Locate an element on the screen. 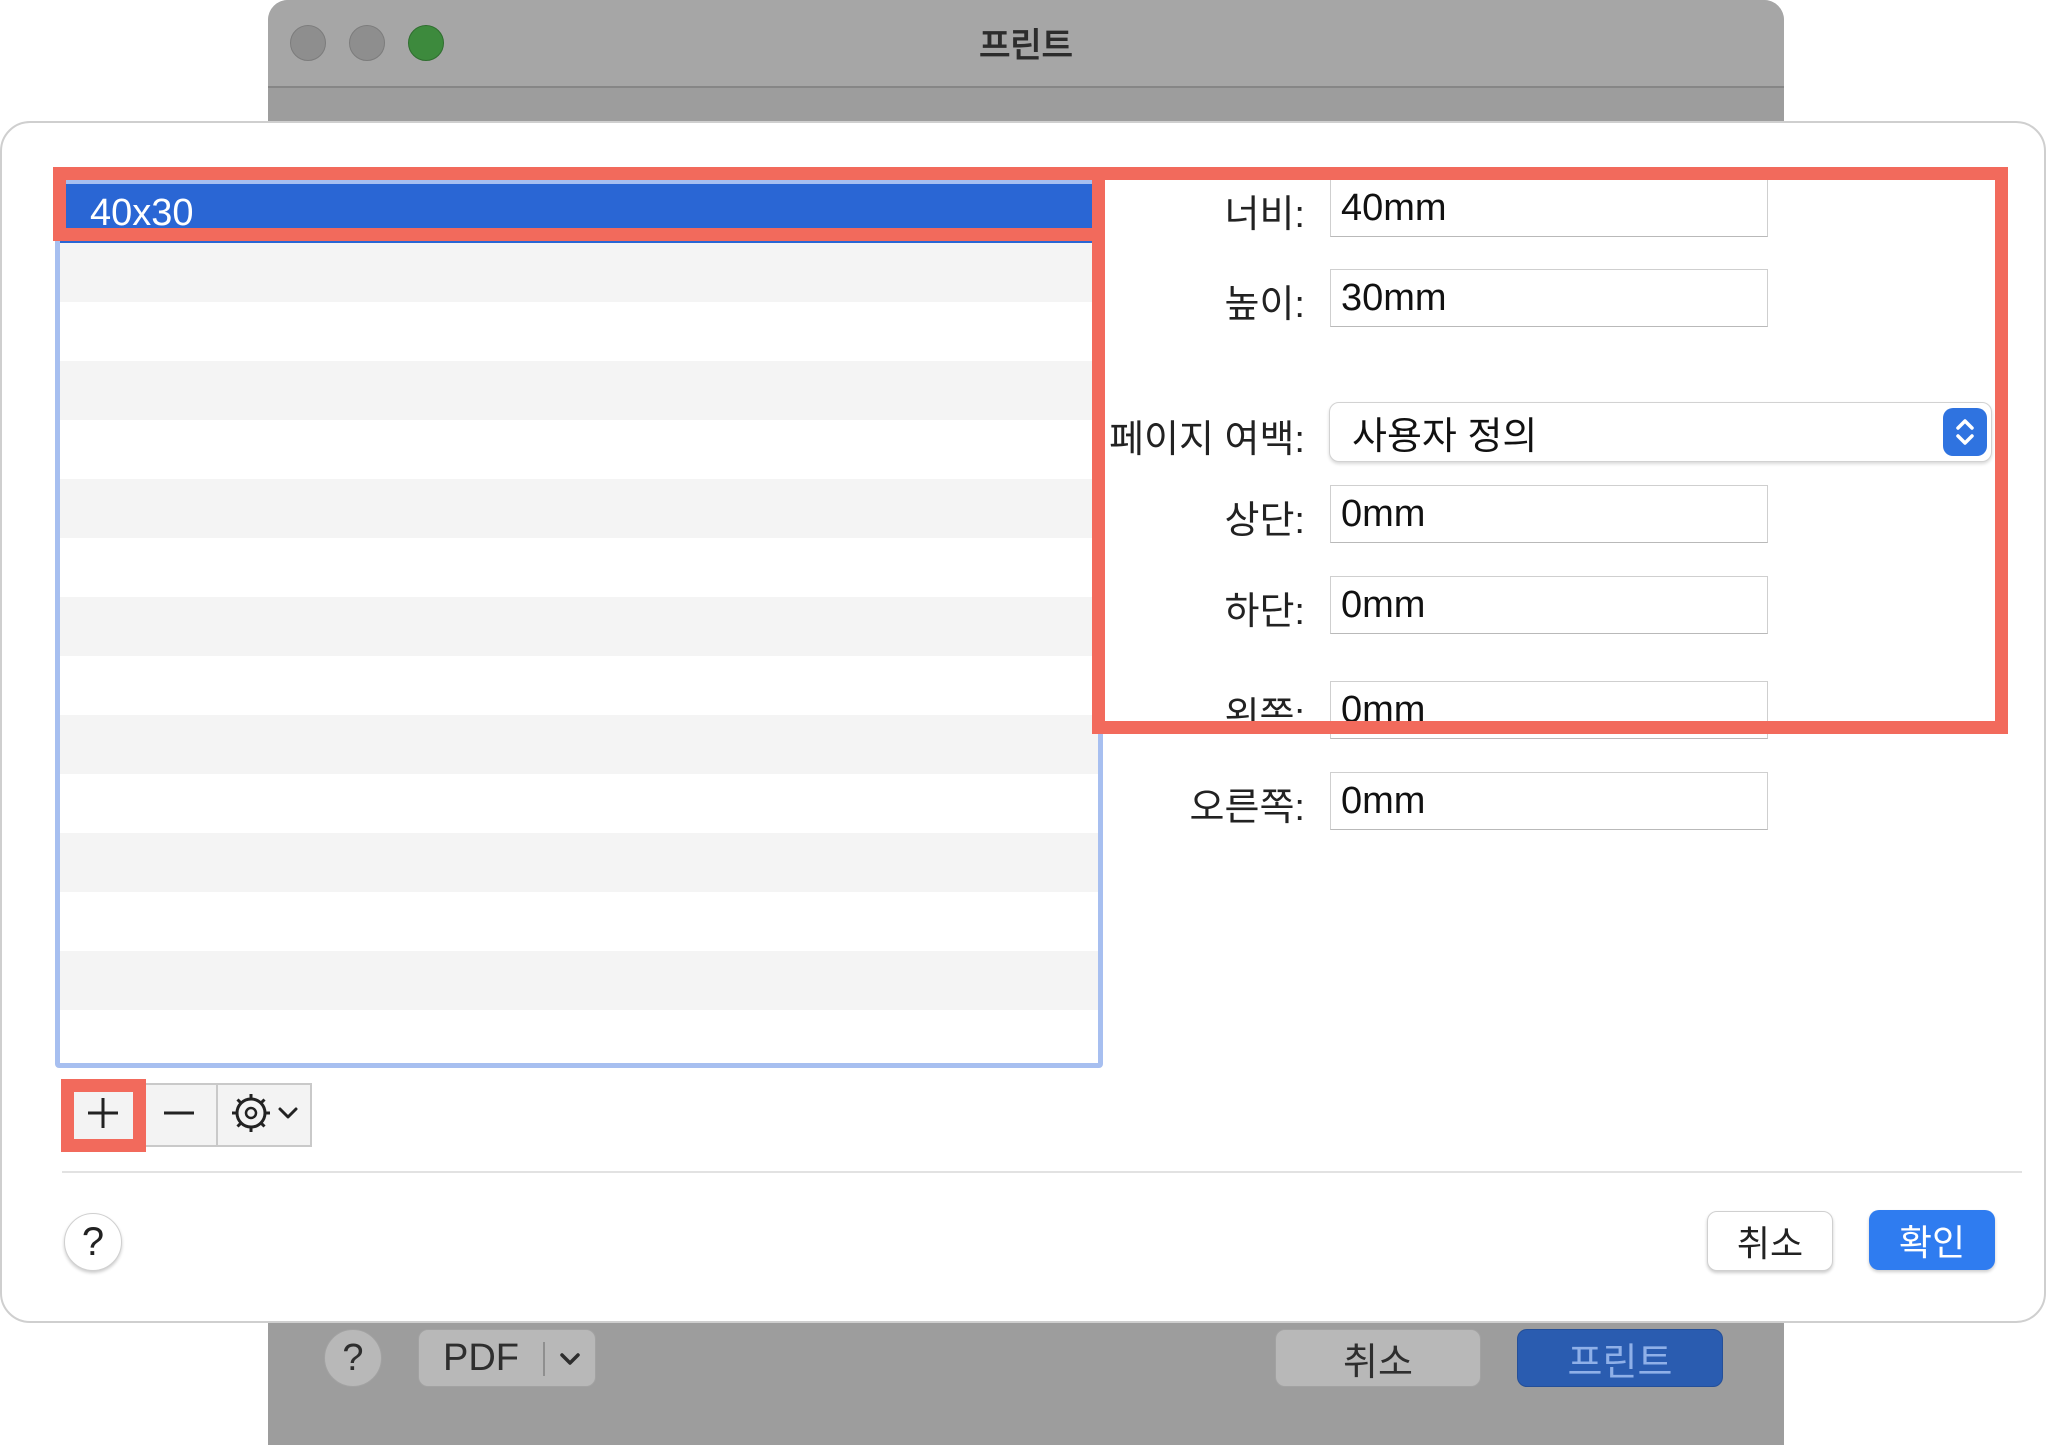 This screenshot has height=1445, width=2048. help-button: ? is located at coordinates (93, 1242).